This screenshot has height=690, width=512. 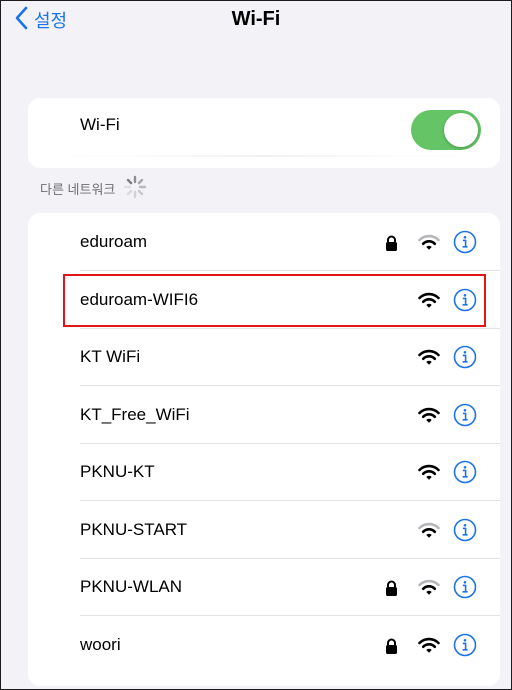 I want to click on nav-bar: 설정 Wi-Fi, so click(x=256, y=22).